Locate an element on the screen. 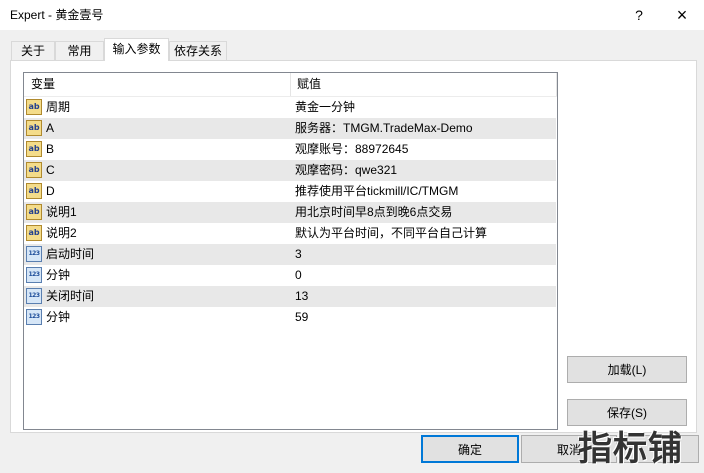 Image resolution: width=704 pixels, height=473 pixels. param-name: 周期 is located at coordinates (58, 107).